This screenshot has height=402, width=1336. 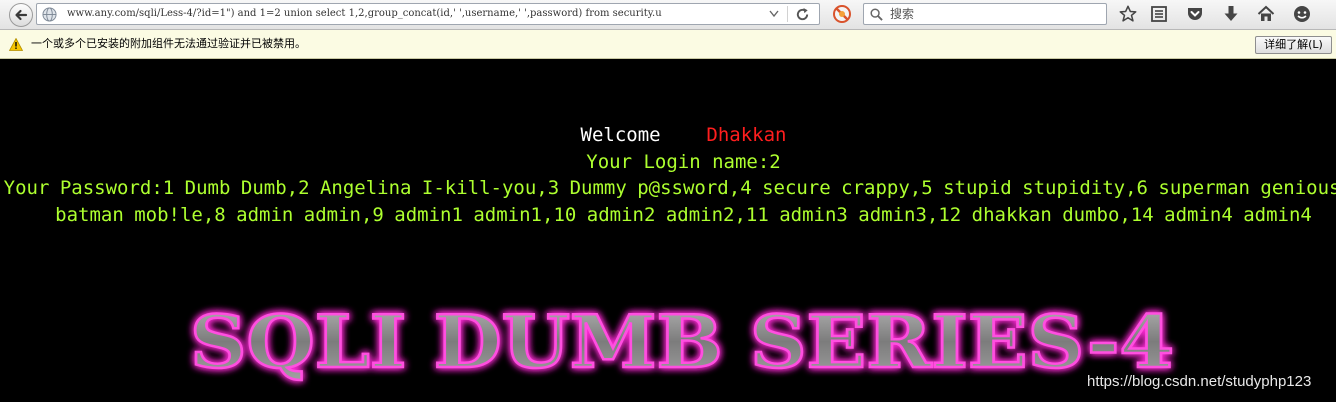 I want to click on home-icon, so click(x=1266, y=14).